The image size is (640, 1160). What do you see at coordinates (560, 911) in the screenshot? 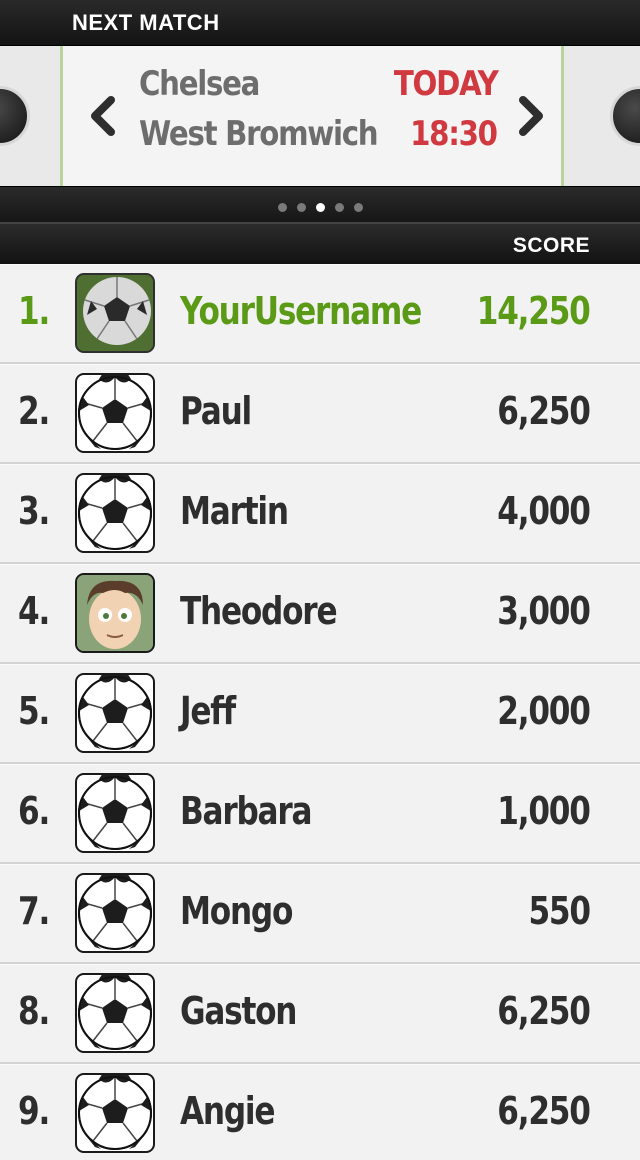
I see `player-score: 550` at bounding box center [560, 911].